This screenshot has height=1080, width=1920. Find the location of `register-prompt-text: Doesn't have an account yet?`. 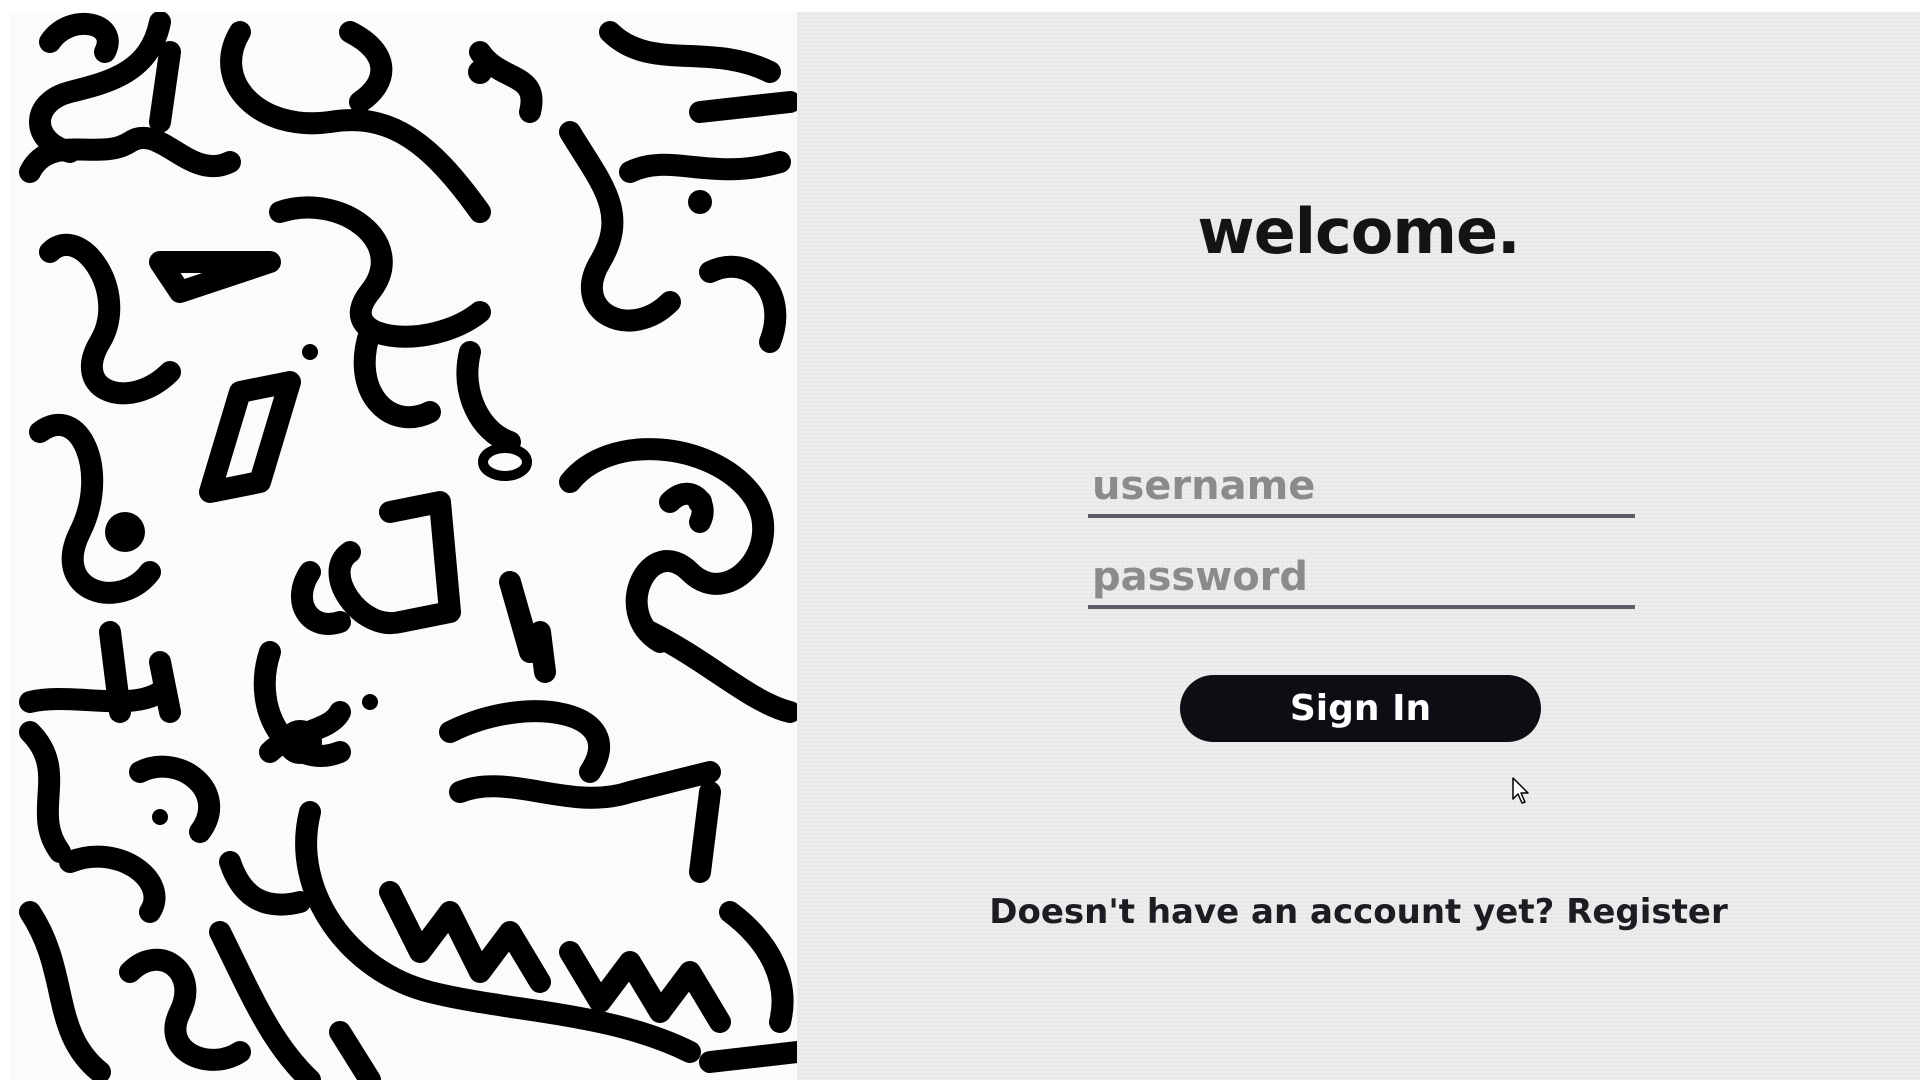

register-prompt-text: Doesn't have an account yet? is located at coordinates (1272, 912).